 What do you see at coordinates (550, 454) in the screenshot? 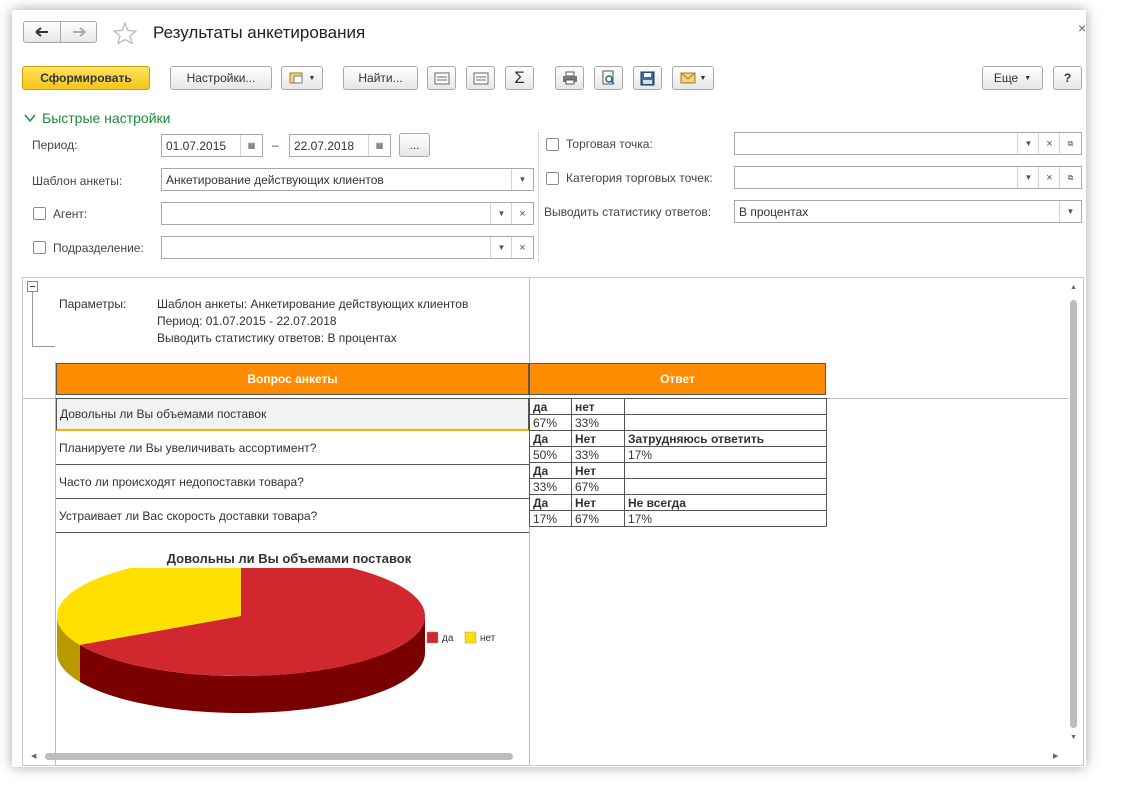
I see `answer-value: 50%` at bounding box center [550, 454].